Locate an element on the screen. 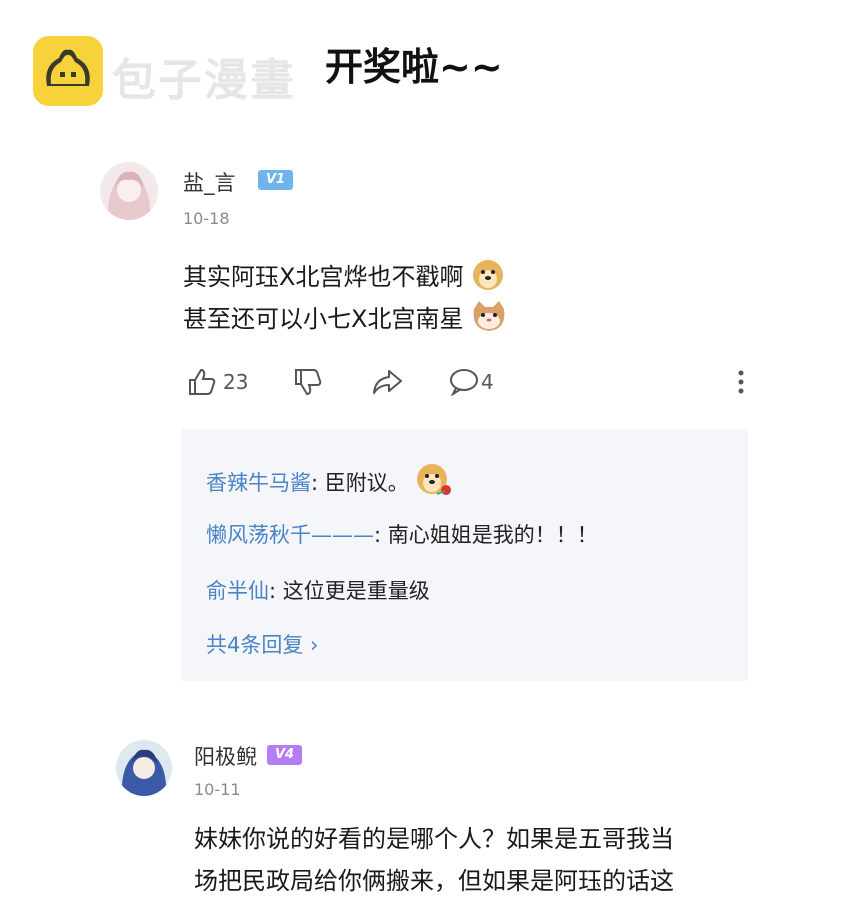  reply-item: 俞半仙: 这位更是重量级 is located at coordinates (318, 590).